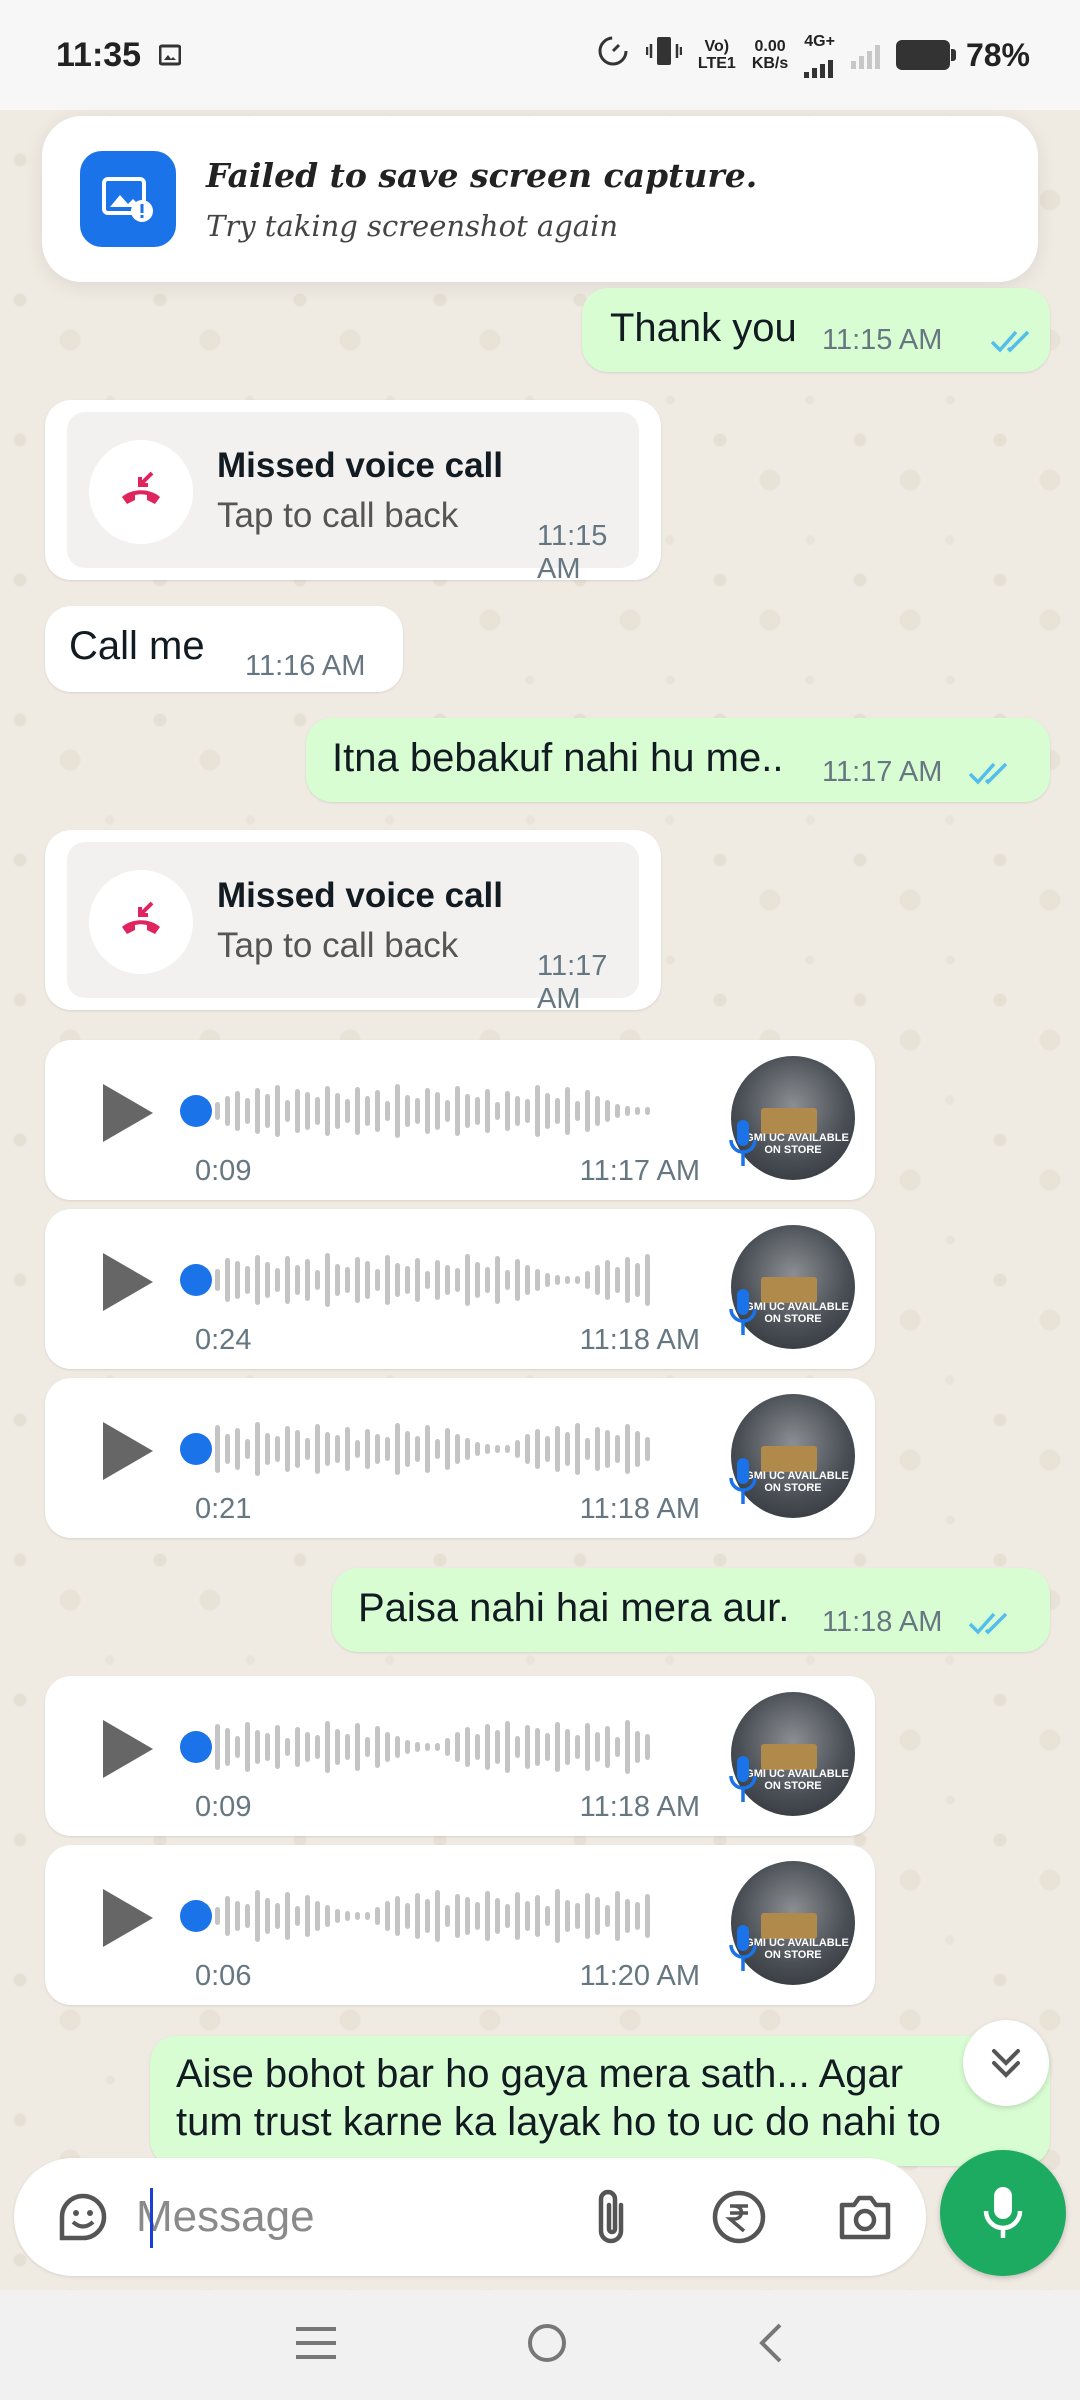 Image resolution: width=1080 pixels, height=2400 pixels. Describe the element at coordinates (482, 175) in the screenshot. I see `toast-title: Failed to save screen capture.` at that location.